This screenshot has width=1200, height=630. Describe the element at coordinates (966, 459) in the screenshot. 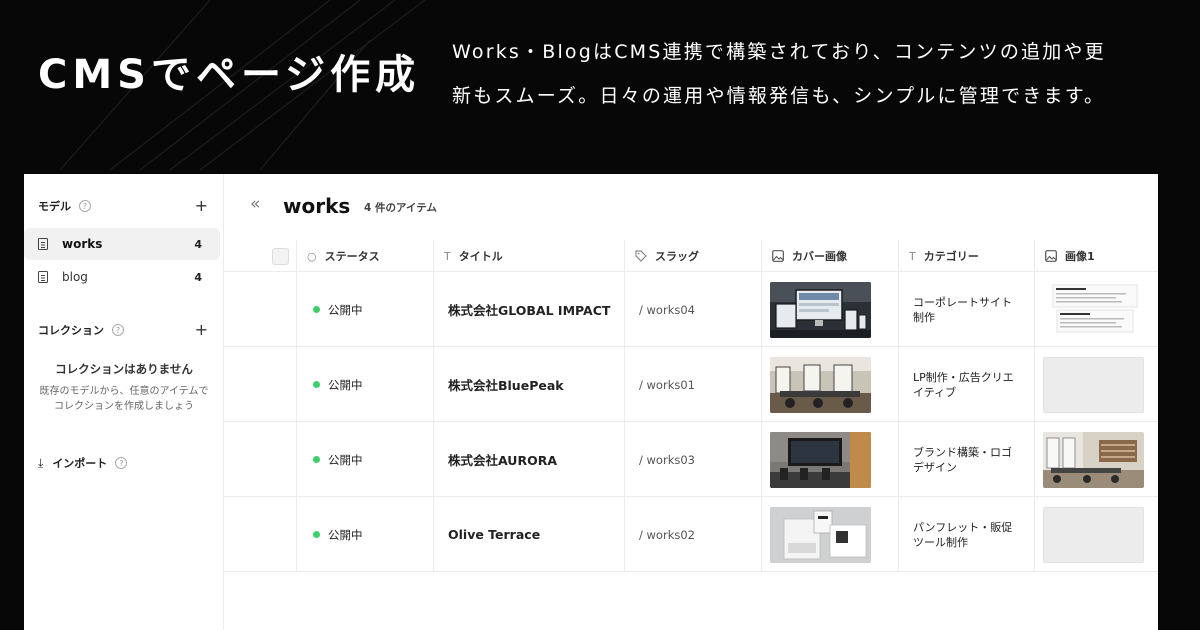

I see `category-cell: ブランド構築・ロゴ デザイン` at that location.